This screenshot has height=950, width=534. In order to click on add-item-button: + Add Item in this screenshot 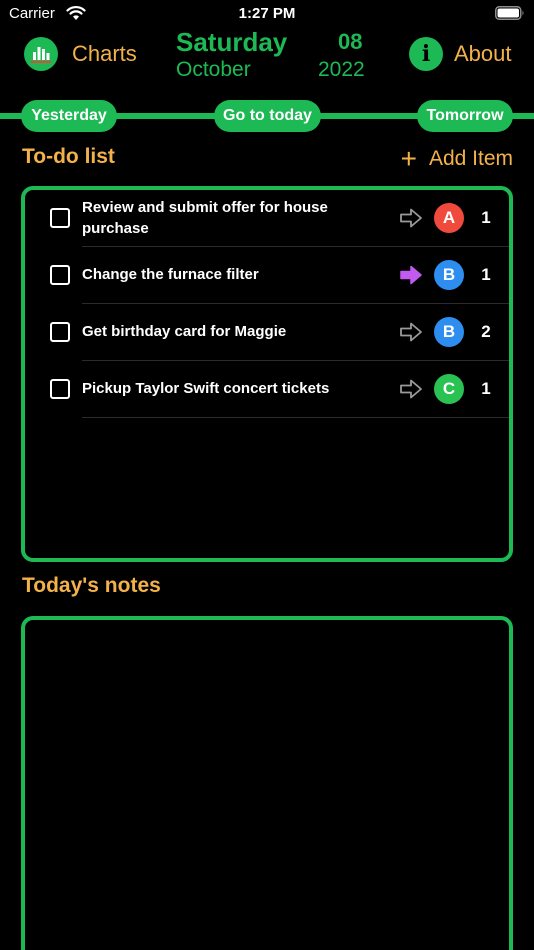, I will do `click(457, 159)`.